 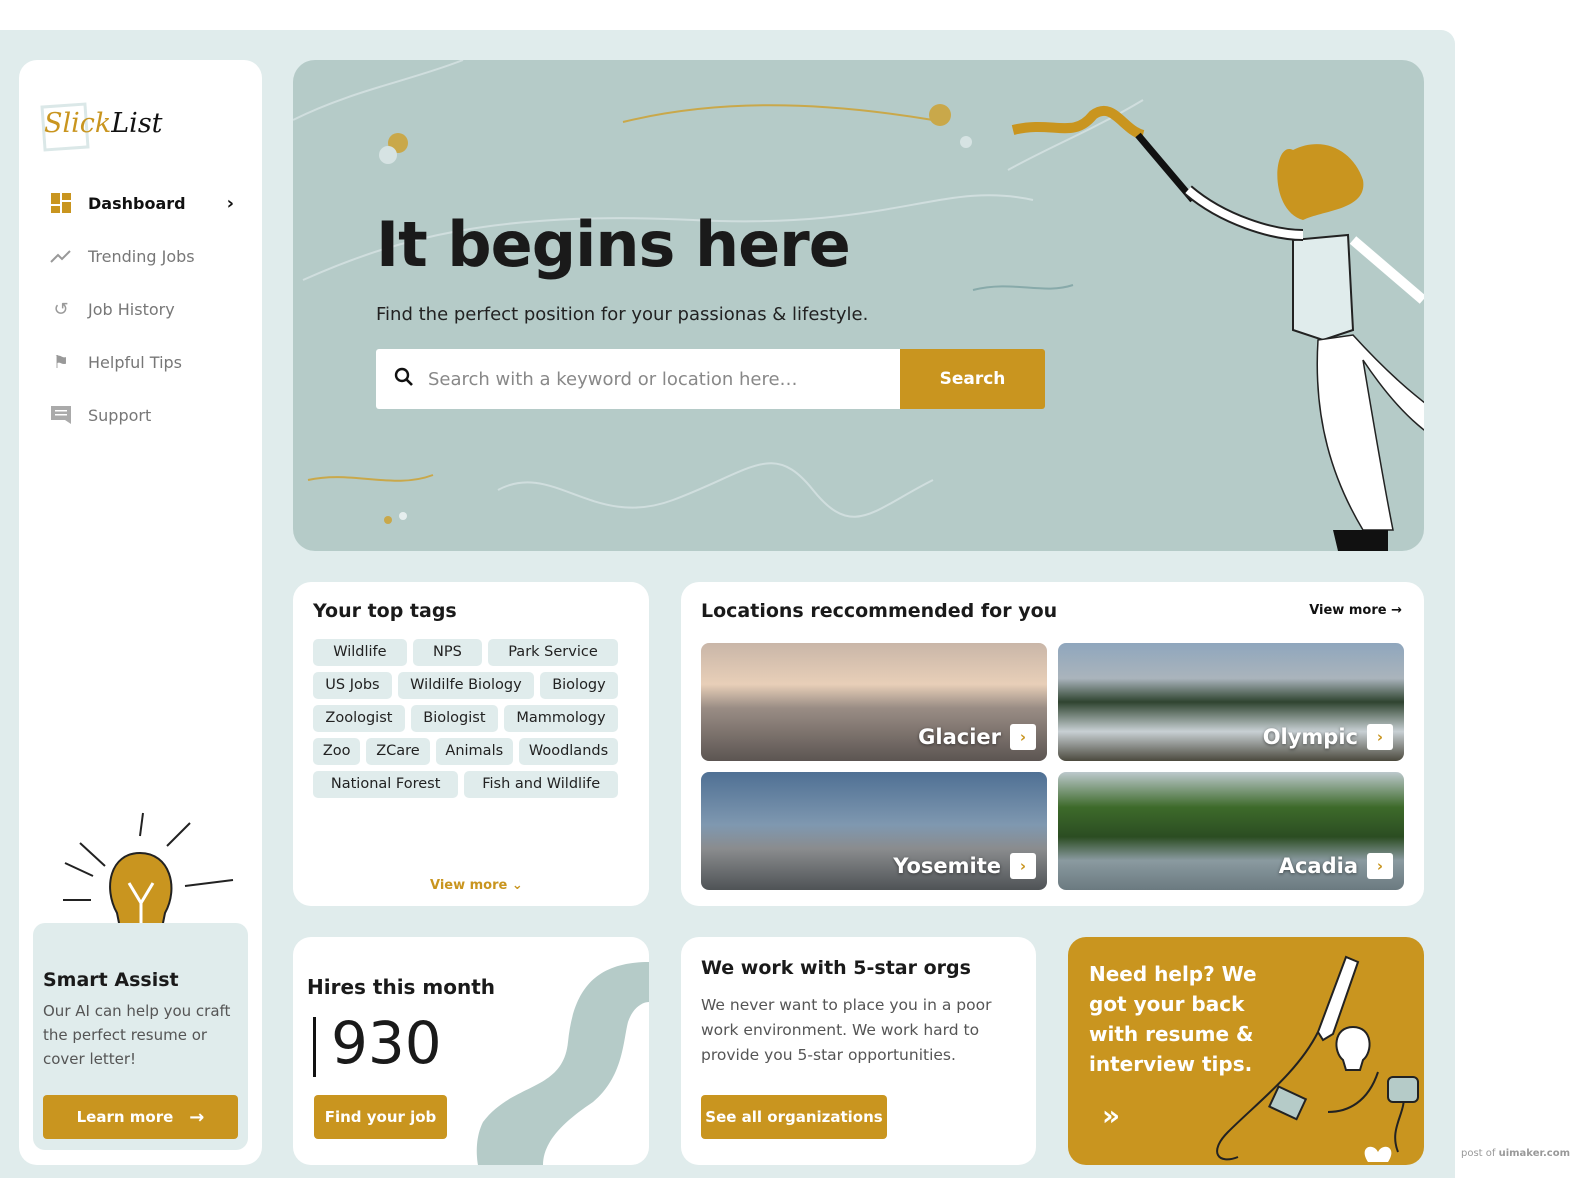 What do you see at coordinates (578, 685) in the screenshot?
I see `tag-chip: Biology` at bounding box center [578, 685].